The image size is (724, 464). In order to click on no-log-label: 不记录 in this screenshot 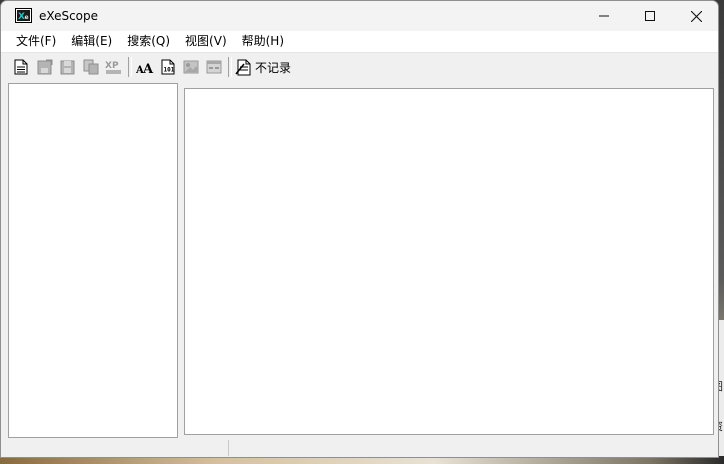, I will do `click(273, 67)`.